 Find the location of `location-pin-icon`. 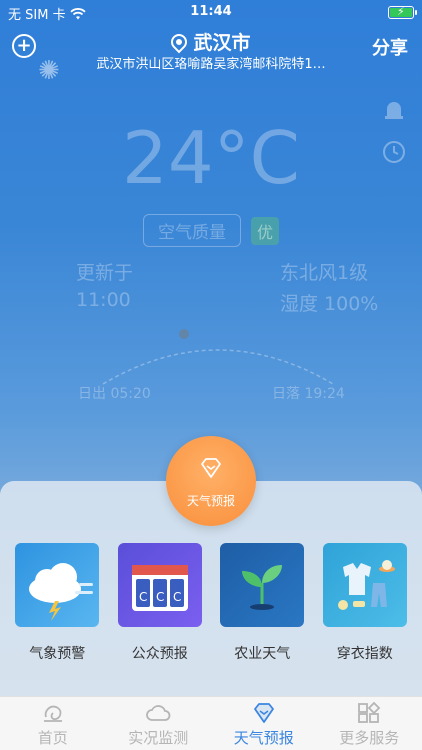

location-pin-icon is located at coordinates (179, 41).